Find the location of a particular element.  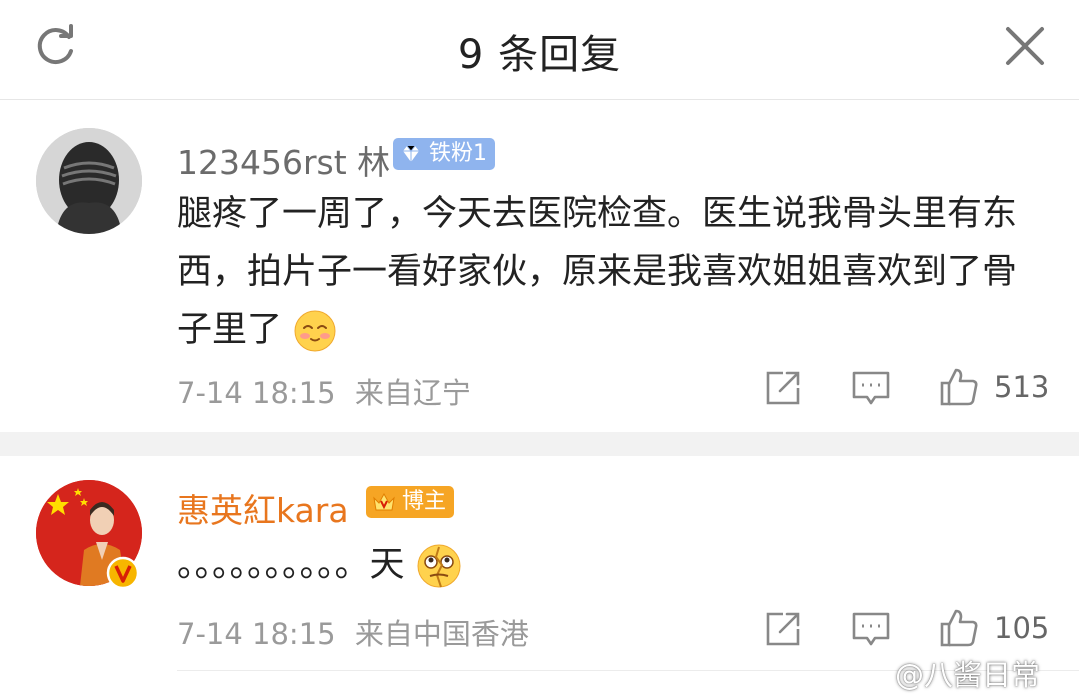

comment-meta: 7-14 18:15 来自辽宁 is located at coordinates (324, 391).